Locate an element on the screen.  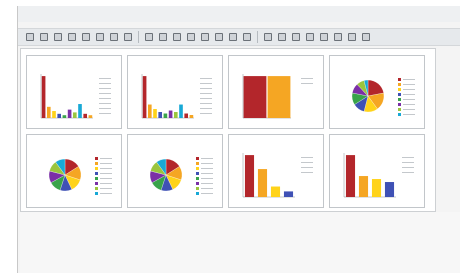
menu-bar is located at coordinates (239, 14).